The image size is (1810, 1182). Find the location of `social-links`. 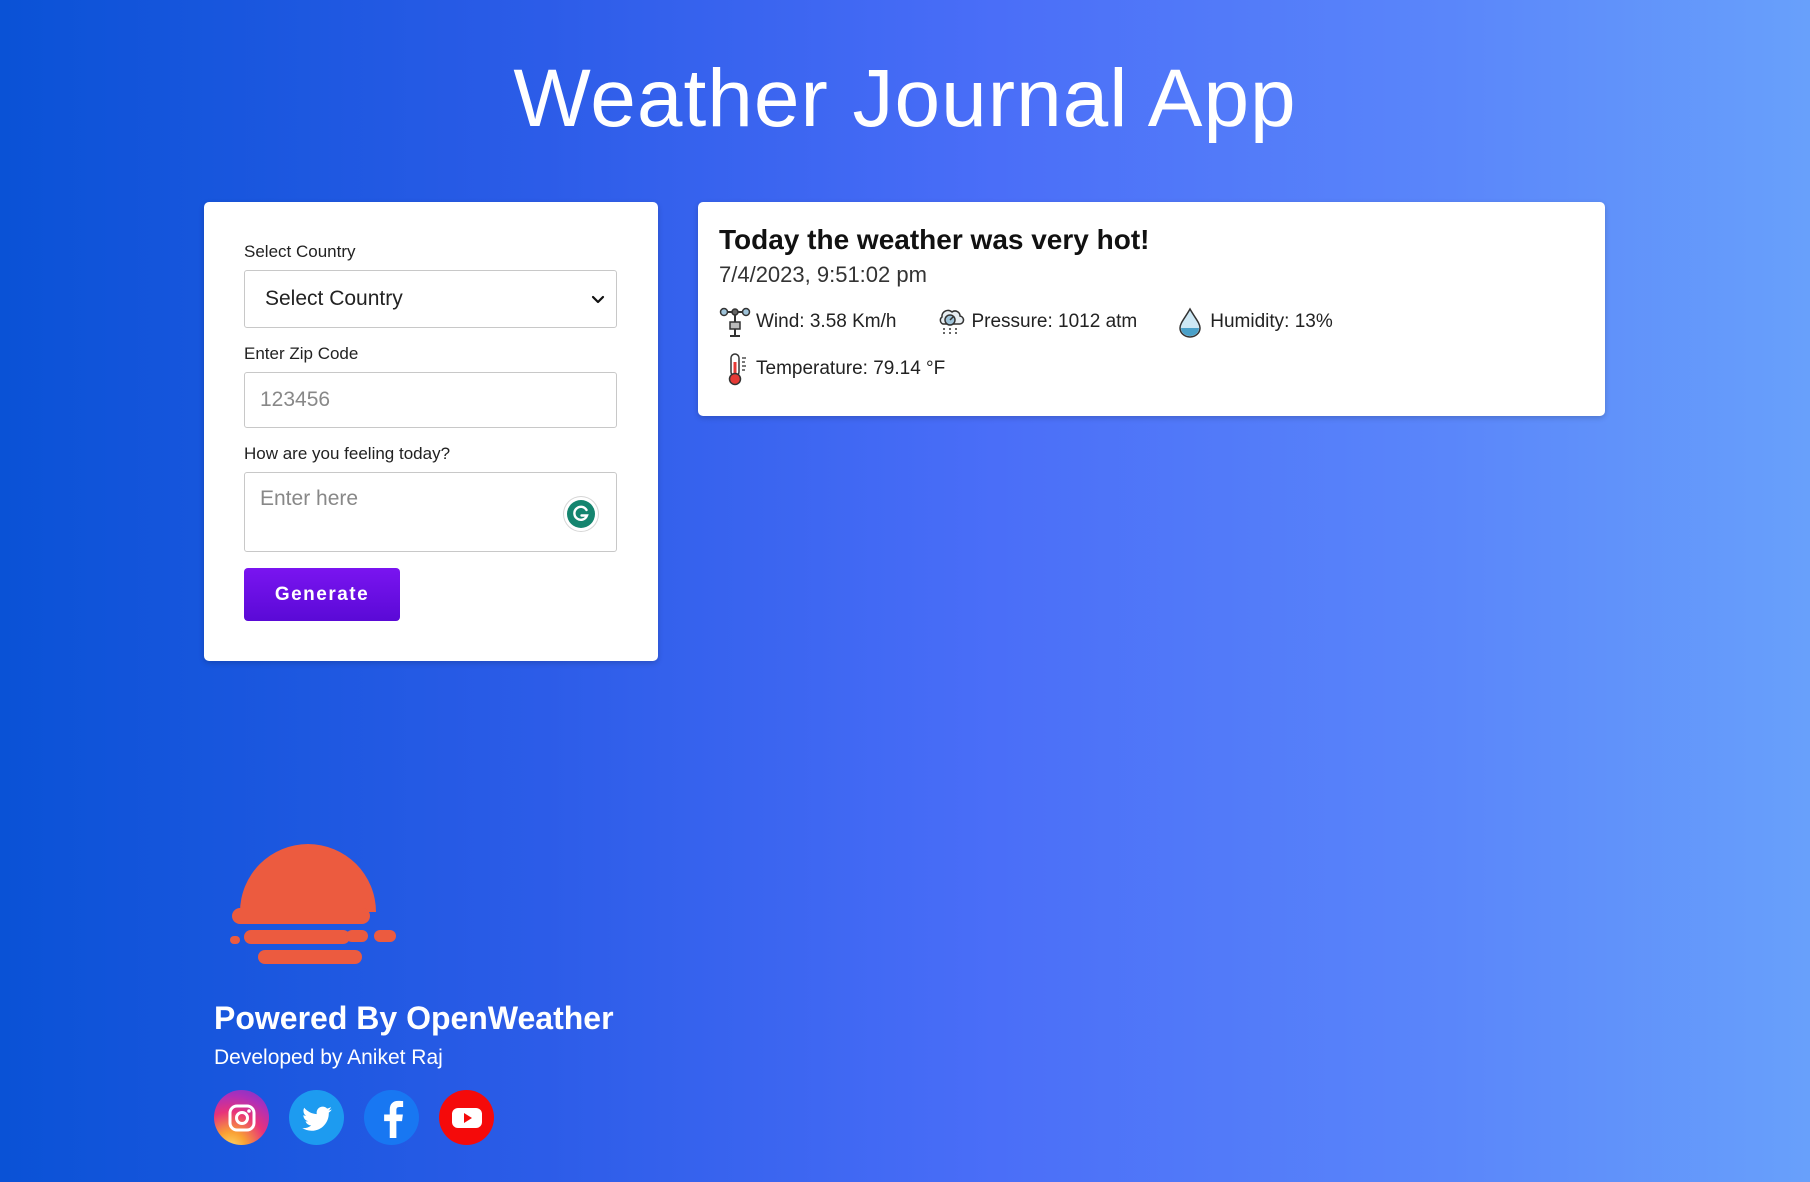

social-links is located at coordinates (364, 1117).